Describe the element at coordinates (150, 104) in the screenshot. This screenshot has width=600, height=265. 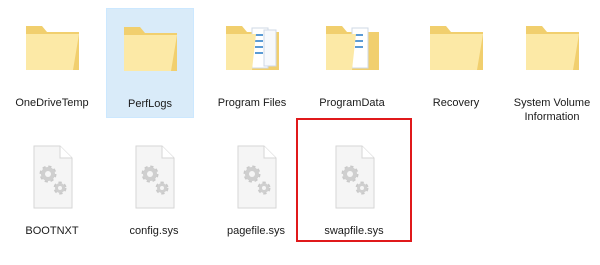
I see `item-label: PerfLogs` at that location.